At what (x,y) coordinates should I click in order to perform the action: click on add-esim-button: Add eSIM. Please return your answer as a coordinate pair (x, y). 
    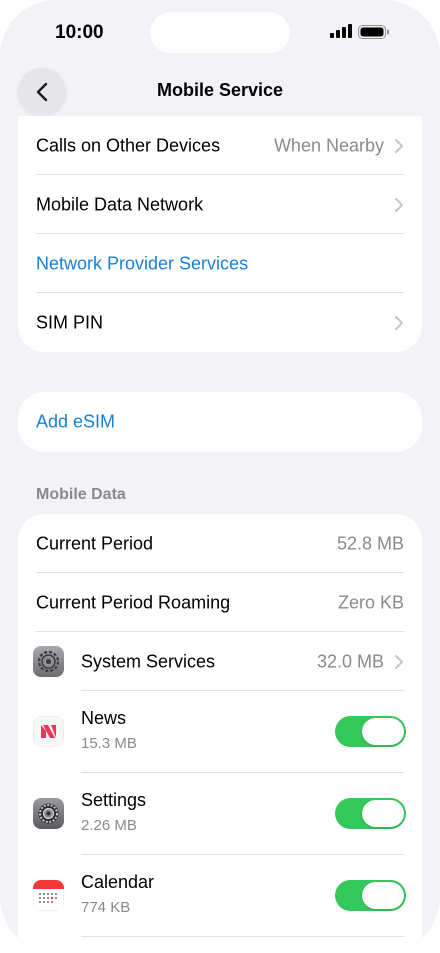
    Looking at the image, I should click on (220, 422).